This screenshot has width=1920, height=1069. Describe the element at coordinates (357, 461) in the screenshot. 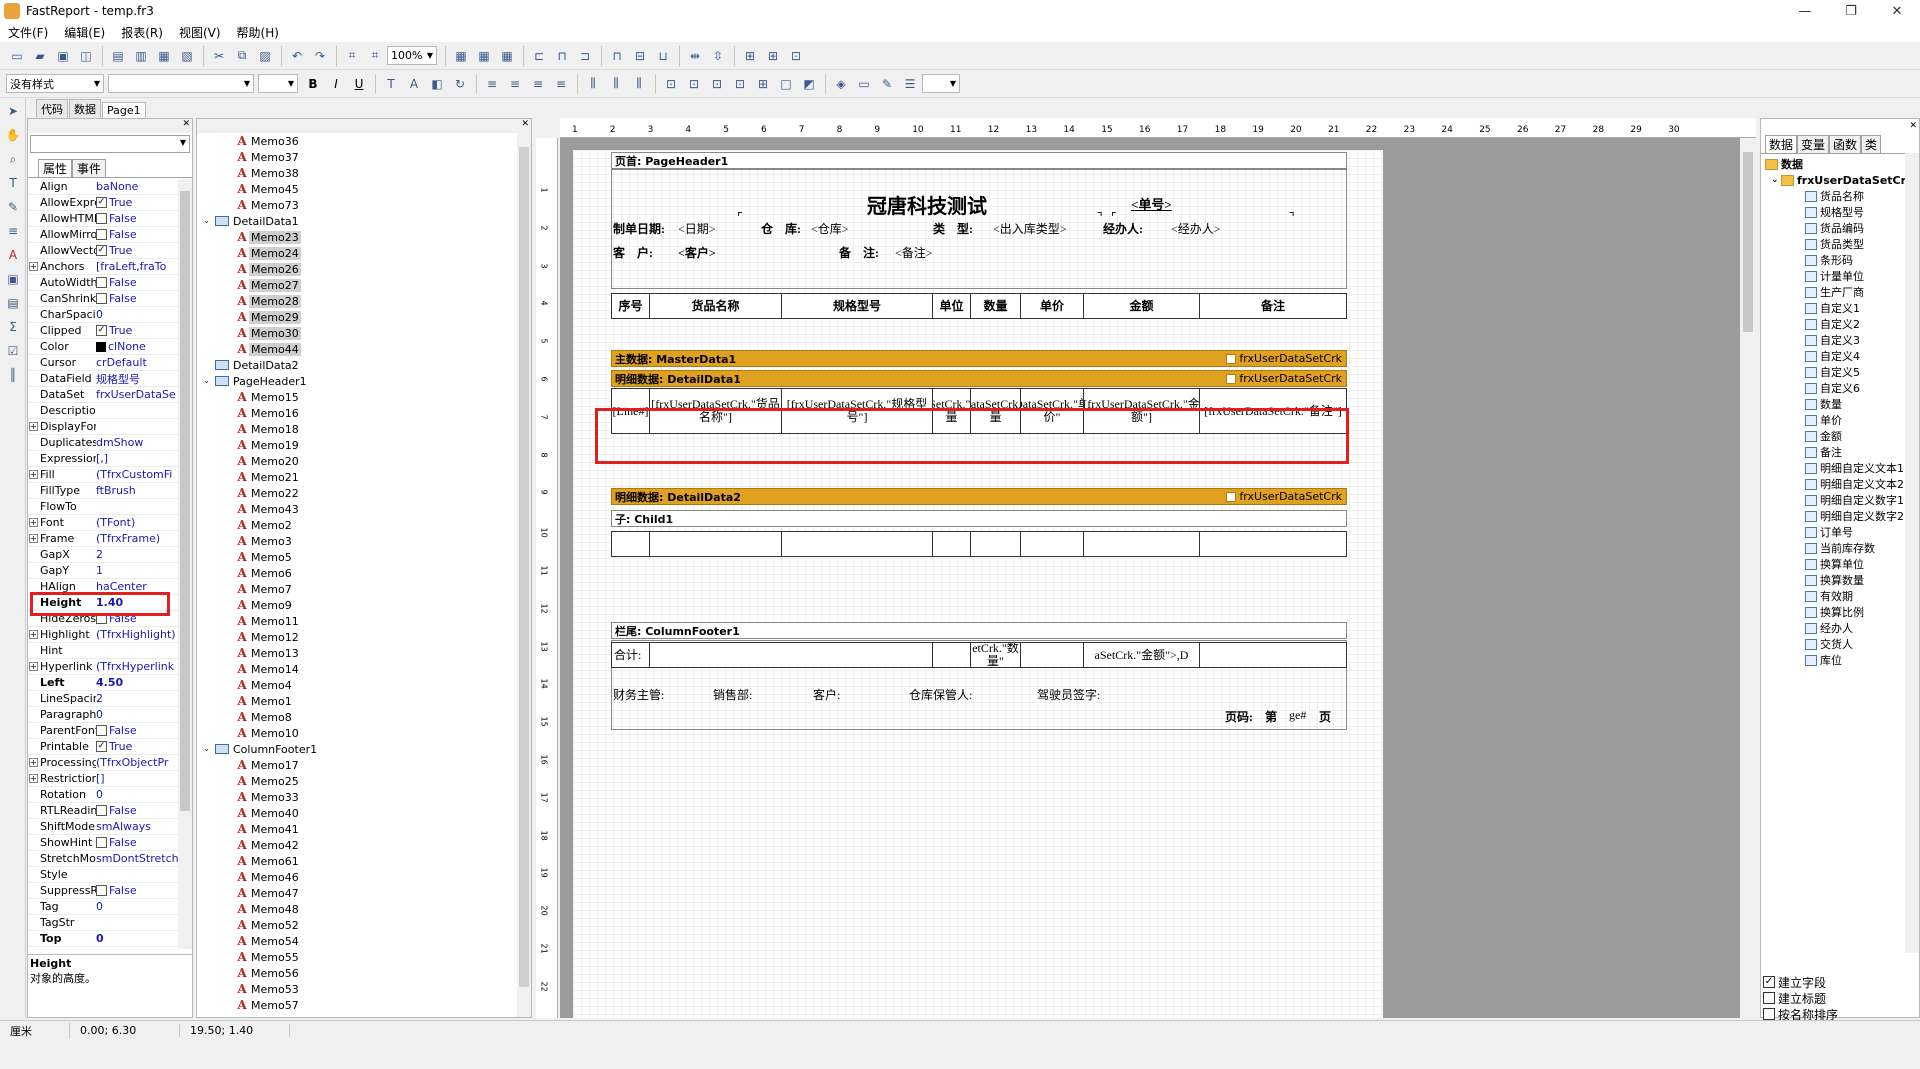

I see `tree-memo-node: A Memo20` at that location.